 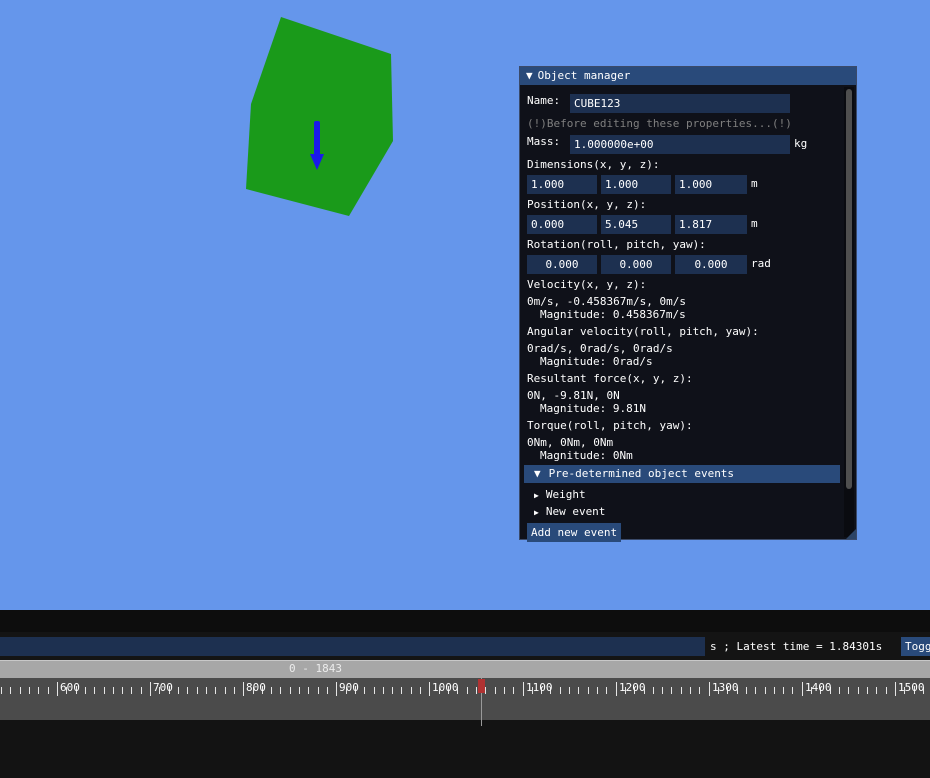 I want to click on name-label: Name:, so click(x=544, y=100).